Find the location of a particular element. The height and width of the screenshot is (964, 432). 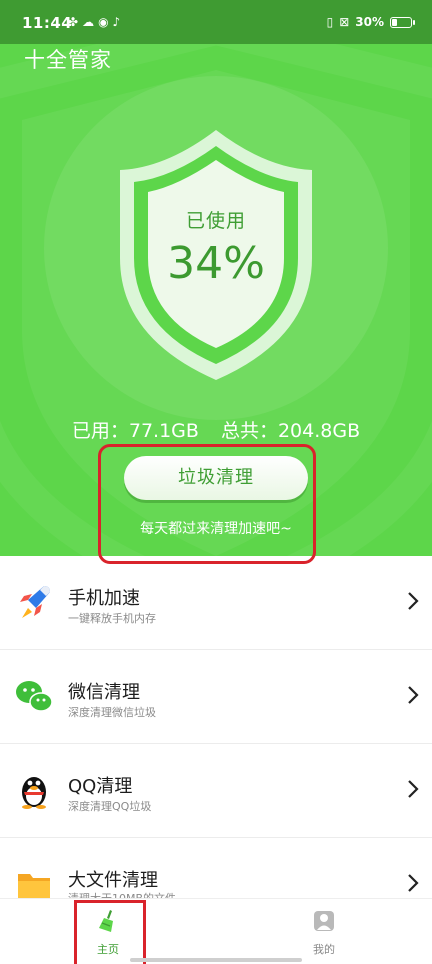

list-item-desc: 深度清理微信垃圾 is located at coordinates (112, 712).